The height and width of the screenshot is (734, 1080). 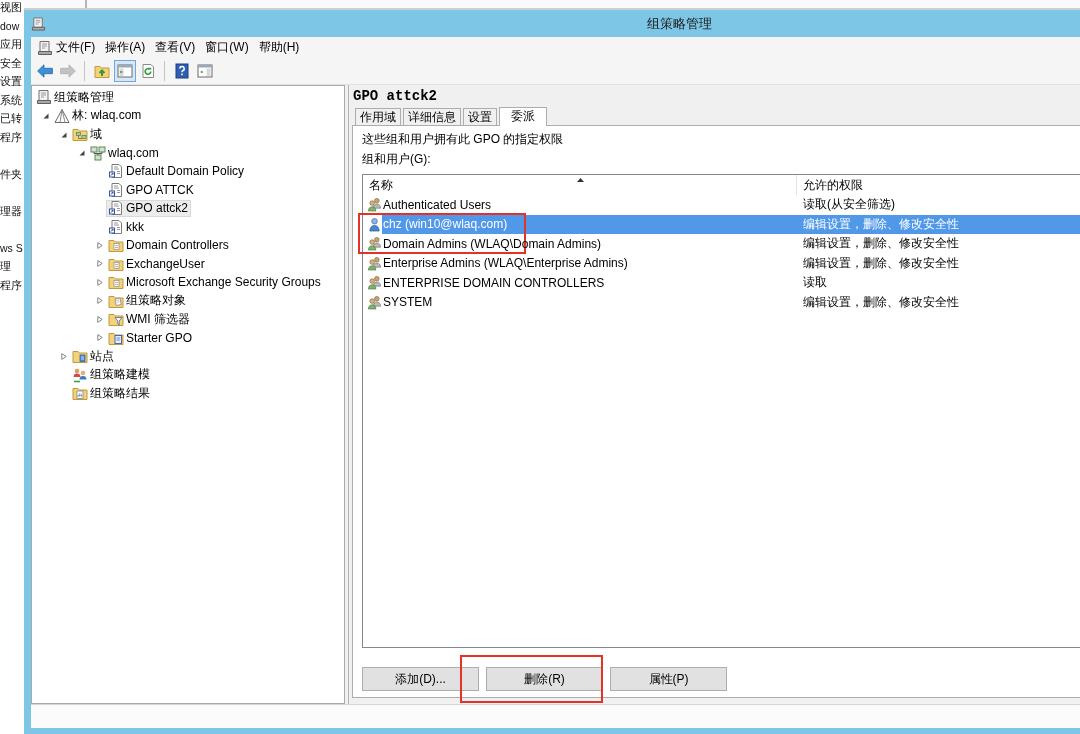 I want to click on dialog-button: 删除(R), so click(x=544, y=679).